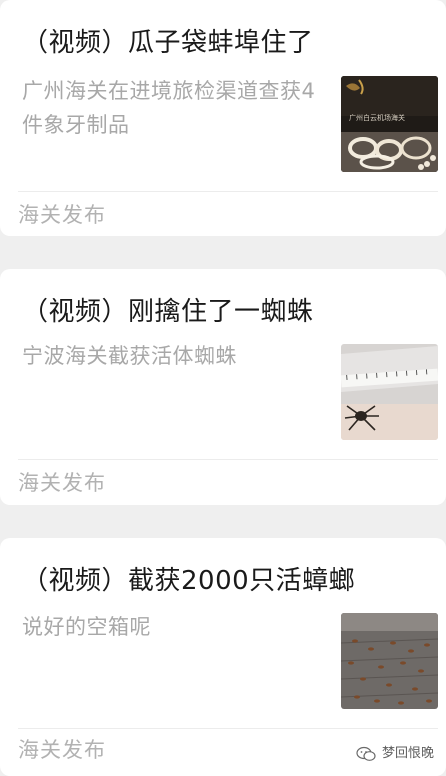 This screenshot has width=446, height=776. I want to click on ivory-bracelets-image: 广州白云机场海关, so click(389, 124).